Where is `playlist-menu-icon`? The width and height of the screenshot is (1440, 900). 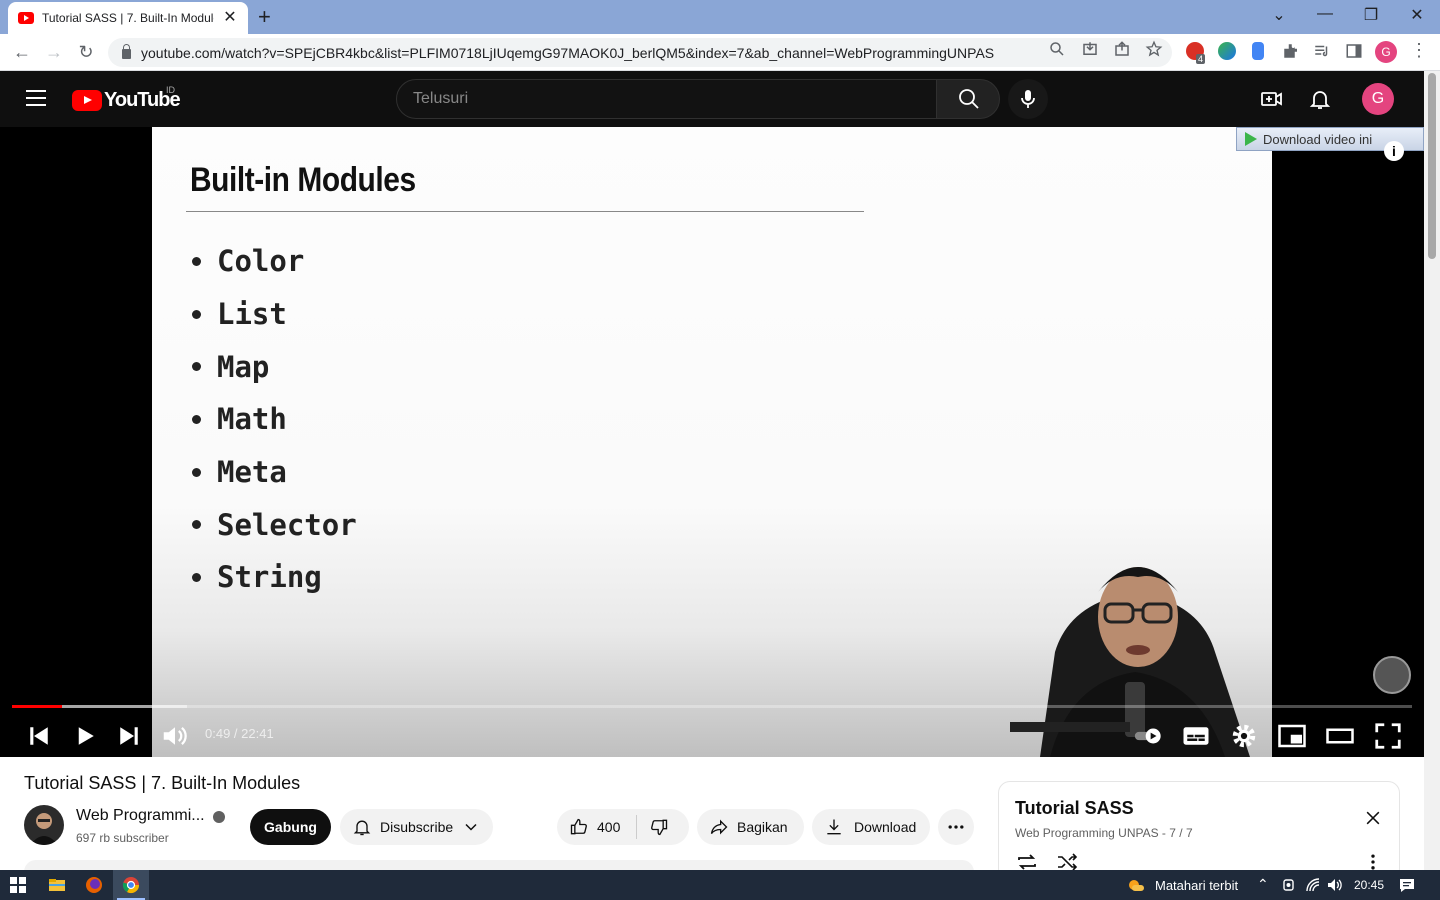
playlist-menu-icon is located at coordinates (1373, 862).